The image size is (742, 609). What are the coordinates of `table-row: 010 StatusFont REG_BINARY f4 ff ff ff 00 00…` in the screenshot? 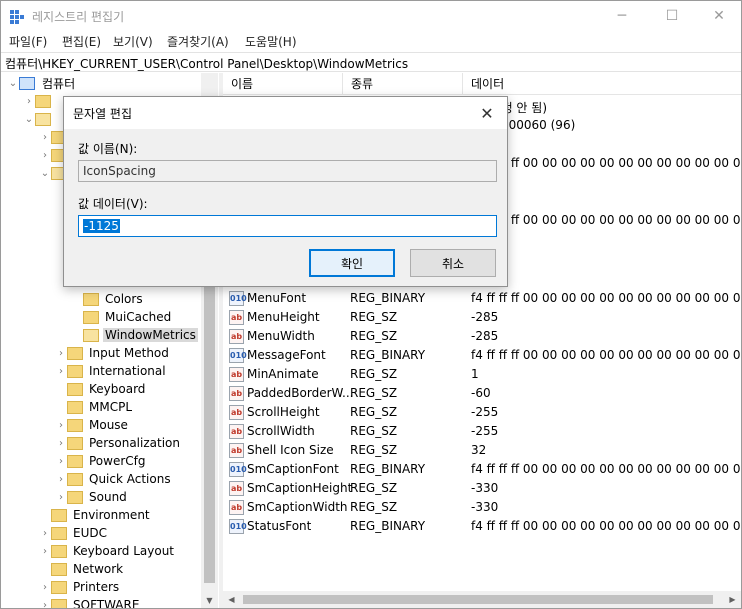 It's located at (482, 526).